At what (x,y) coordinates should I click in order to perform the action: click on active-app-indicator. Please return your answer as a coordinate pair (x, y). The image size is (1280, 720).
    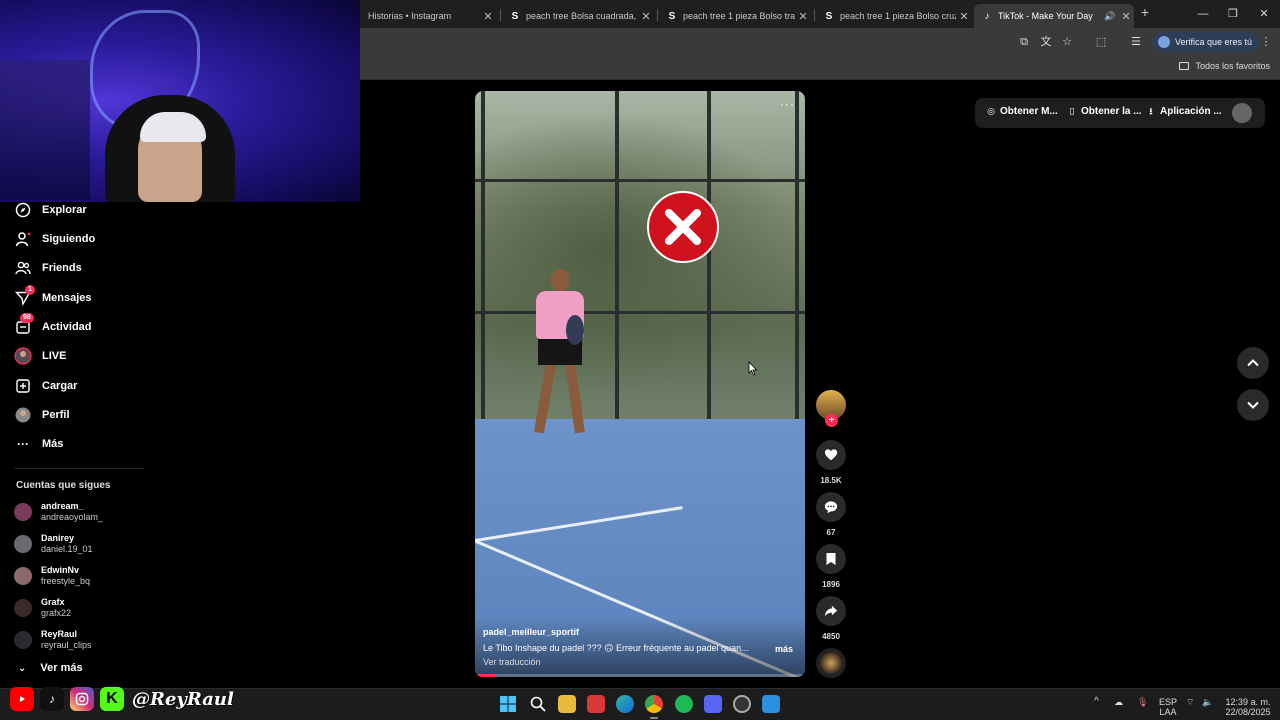
    Looking at the image, I should click on (654, 718).